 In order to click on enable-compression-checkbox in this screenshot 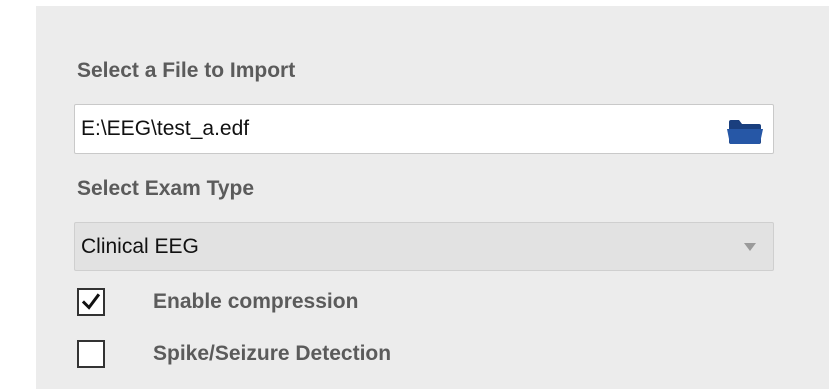, I will do `click(91, 302)`.